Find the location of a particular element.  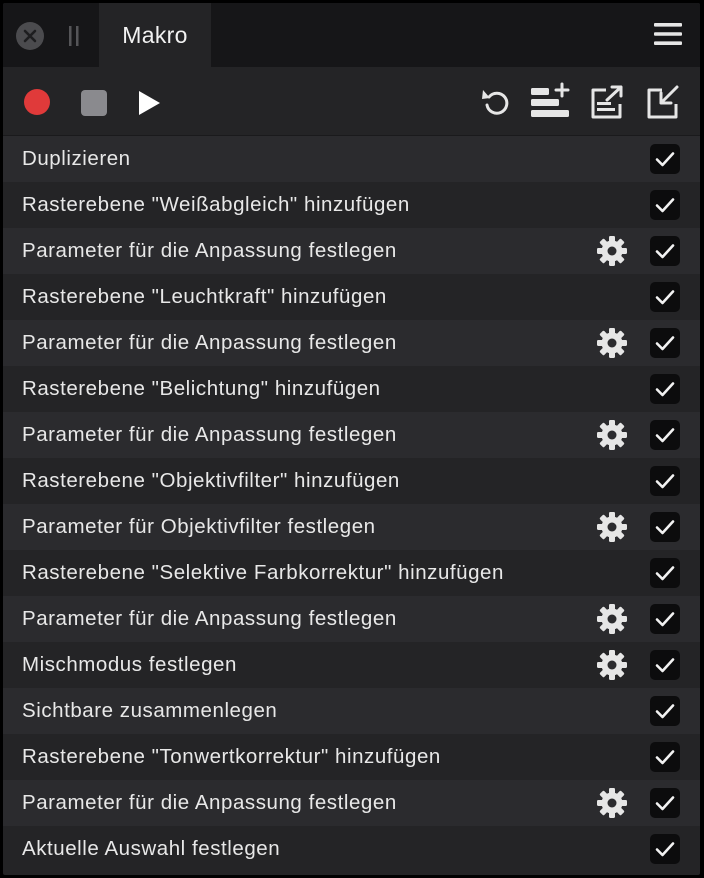

macro-step-row: Rasterebene "Objektivfilter" hinzufügen is located at coordinates (351, 481).